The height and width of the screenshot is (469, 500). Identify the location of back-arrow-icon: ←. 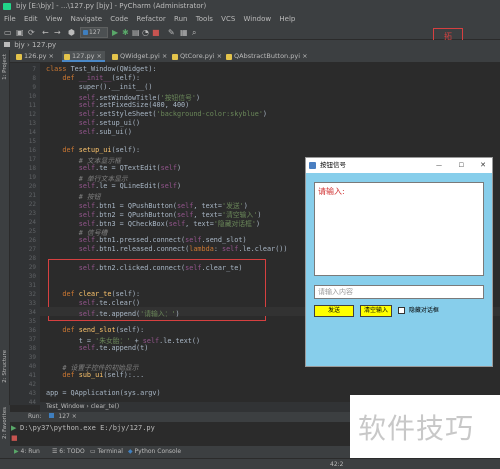
(45, 32).